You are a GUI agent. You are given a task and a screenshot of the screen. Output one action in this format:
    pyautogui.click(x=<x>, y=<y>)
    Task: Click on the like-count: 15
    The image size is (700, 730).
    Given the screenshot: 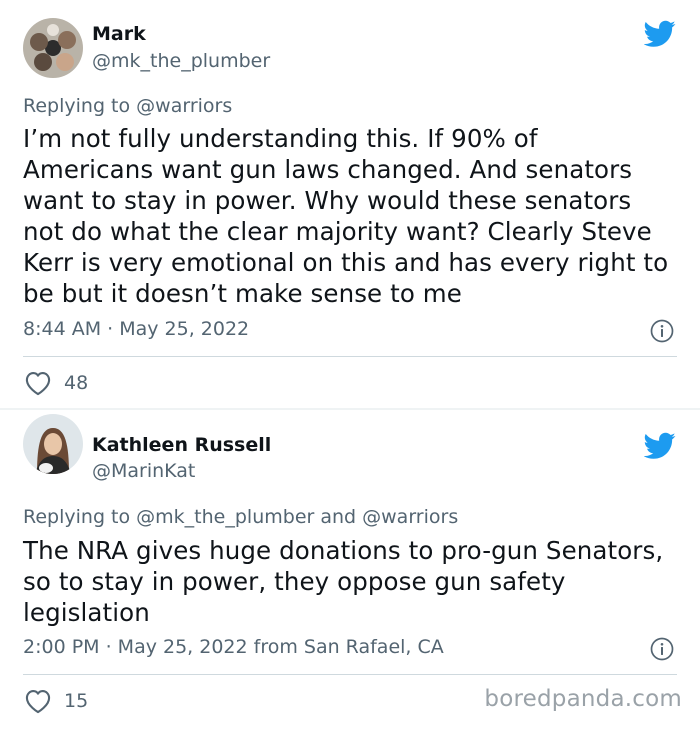 What is the action you would take?
    pyautogui.click(x=76, y=701)
    